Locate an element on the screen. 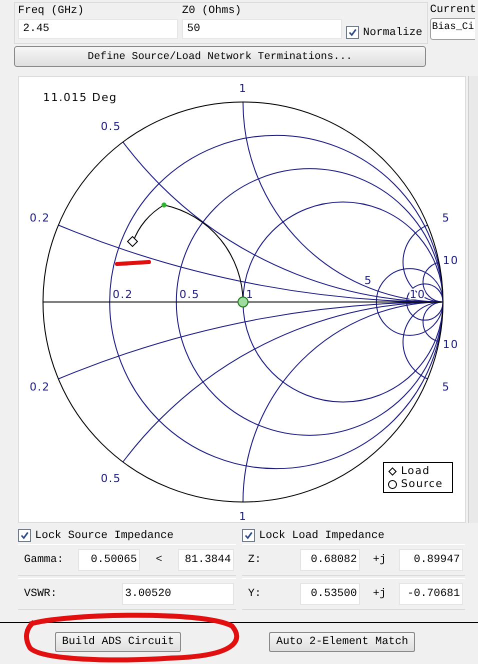 This screenshot has width=478, height=664. input-field: 50 is located at coordinates (262, 29).